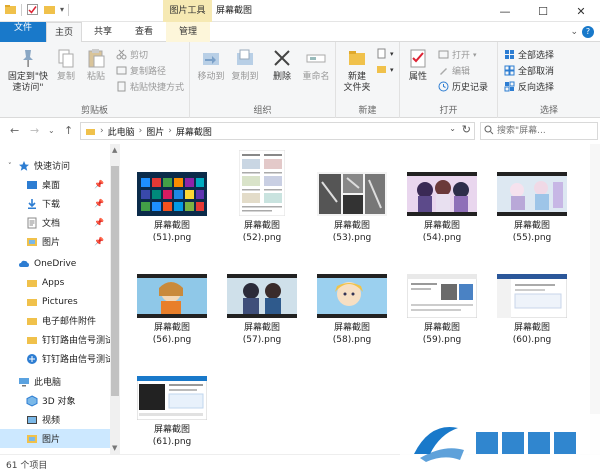 This screenshot has height=472, width=600. What do you see at coordinates (442, 310) in the screenshot?
I see `file-item: 屏幕截图 (59).png` at bounding box center [442, 310].